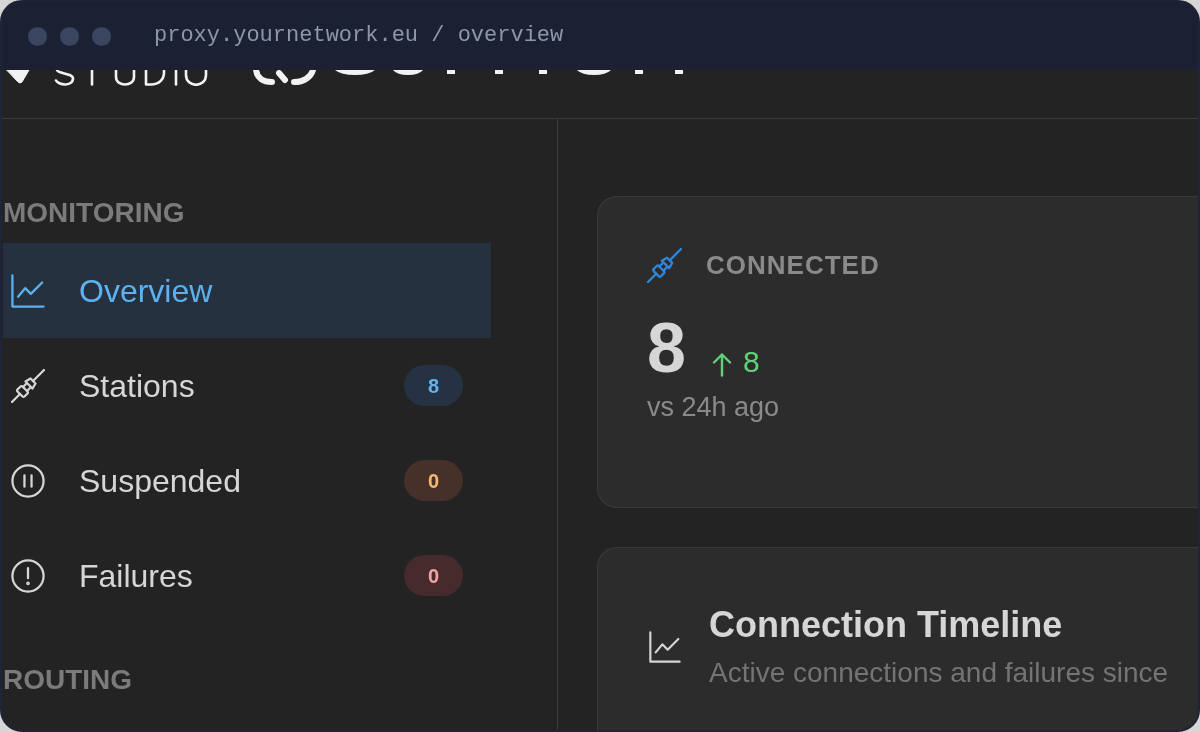 This screenshot has width=1200, height=732. I want to click on address-text: proxy.yournetwork.eu / overview, so click(359, 36).